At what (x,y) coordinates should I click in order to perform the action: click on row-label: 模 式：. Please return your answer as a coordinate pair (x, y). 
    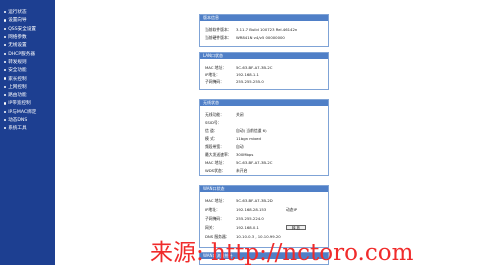
    Looking at the image, I should click on (211, 138).